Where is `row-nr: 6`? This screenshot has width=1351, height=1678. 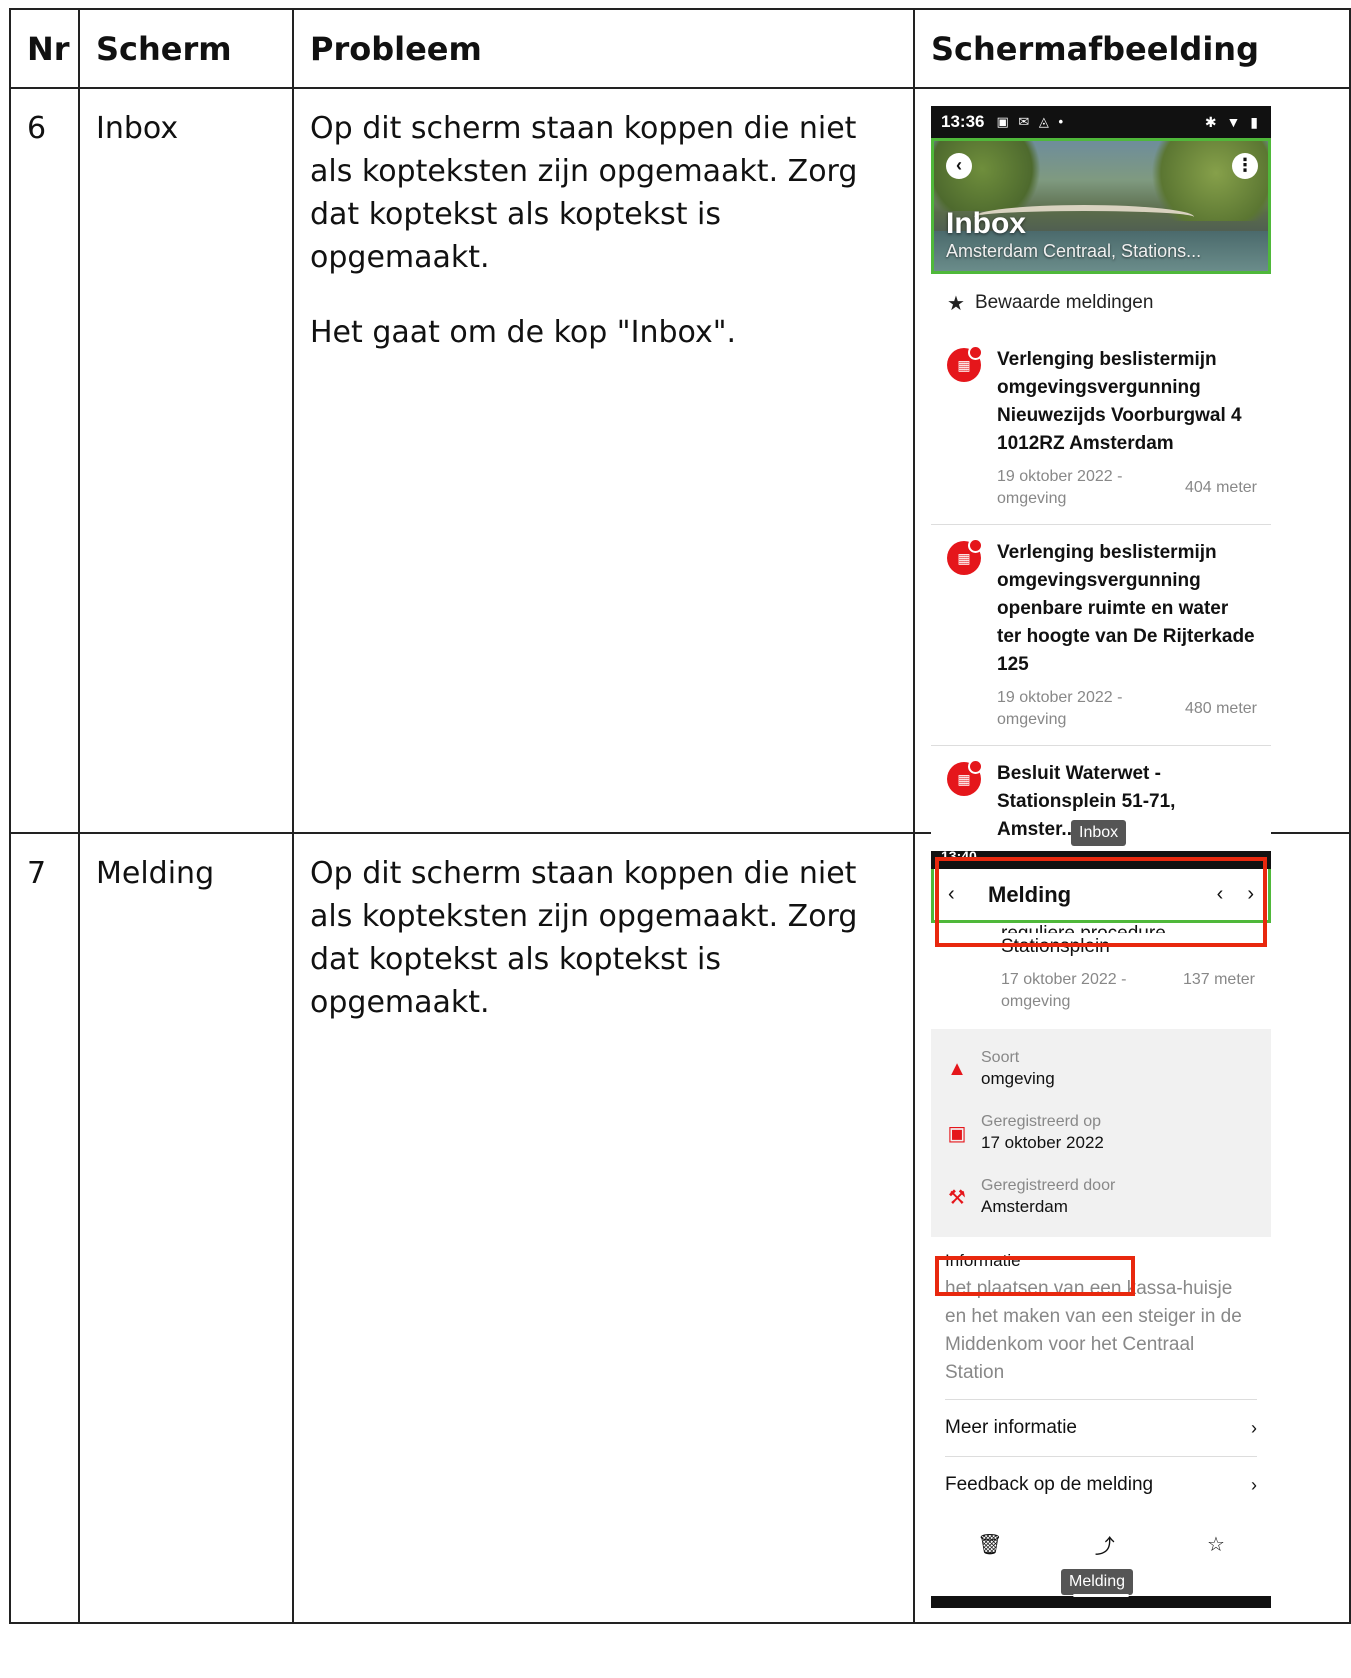 row-nr: 6 is located at coordinates (44, 460).